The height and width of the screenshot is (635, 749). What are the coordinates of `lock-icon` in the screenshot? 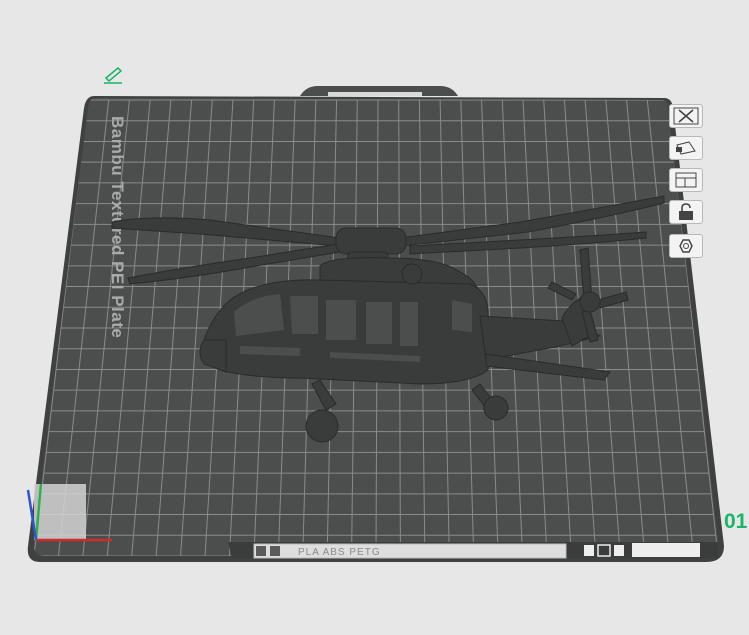 It's located at (686, 211).